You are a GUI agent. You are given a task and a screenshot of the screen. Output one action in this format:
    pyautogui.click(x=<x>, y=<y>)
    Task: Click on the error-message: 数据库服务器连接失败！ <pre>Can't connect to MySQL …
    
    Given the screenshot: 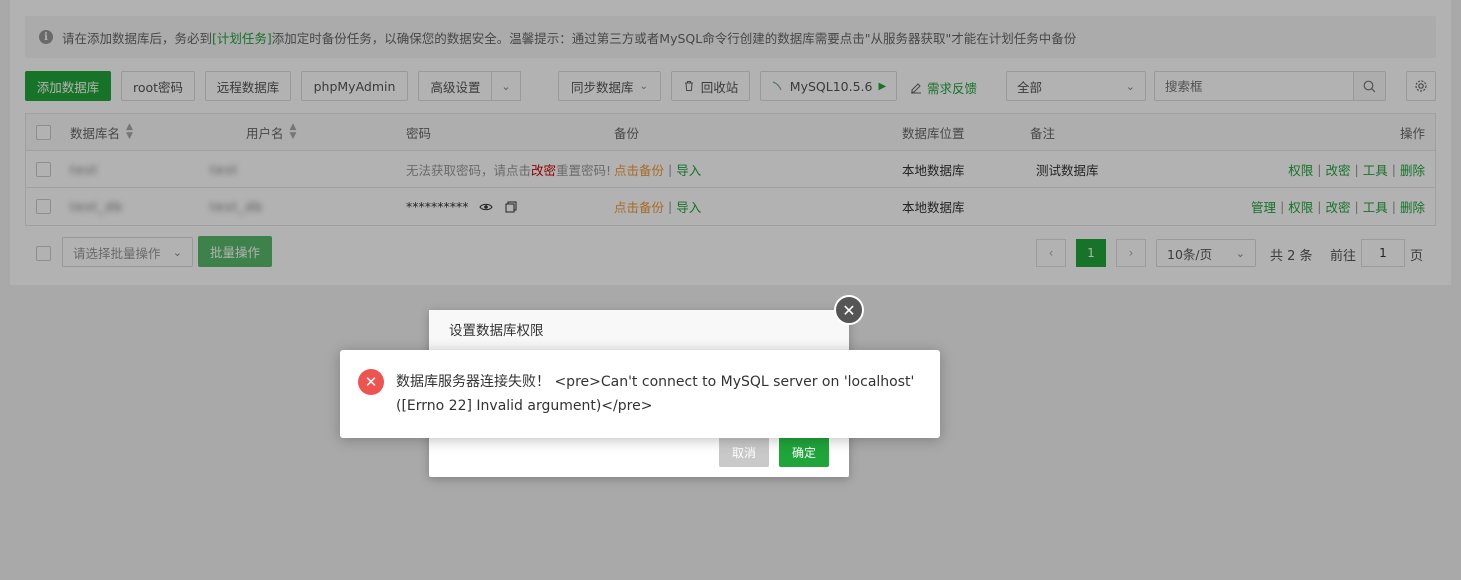 What is the action you would take?
    pyautogui.click(x=655, y=394)
    